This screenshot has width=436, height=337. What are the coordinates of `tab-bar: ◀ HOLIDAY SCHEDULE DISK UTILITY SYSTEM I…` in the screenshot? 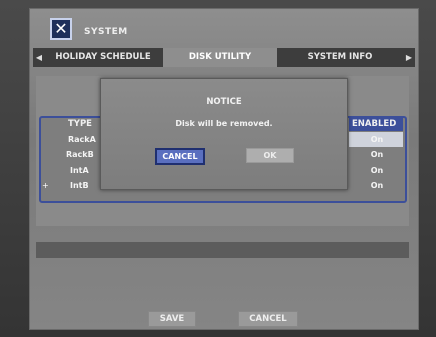 It's located at (224, 57).